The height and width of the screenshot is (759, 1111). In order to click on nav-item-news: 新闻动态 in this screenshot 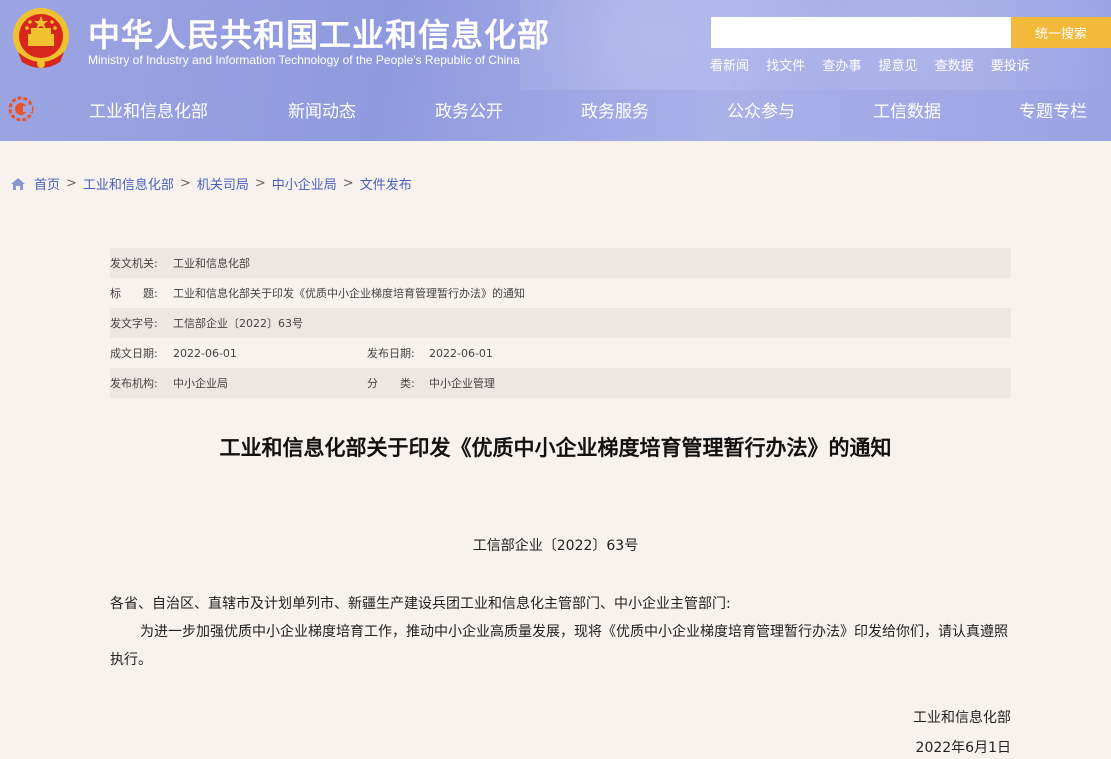, I will do `click(322, 109)`.